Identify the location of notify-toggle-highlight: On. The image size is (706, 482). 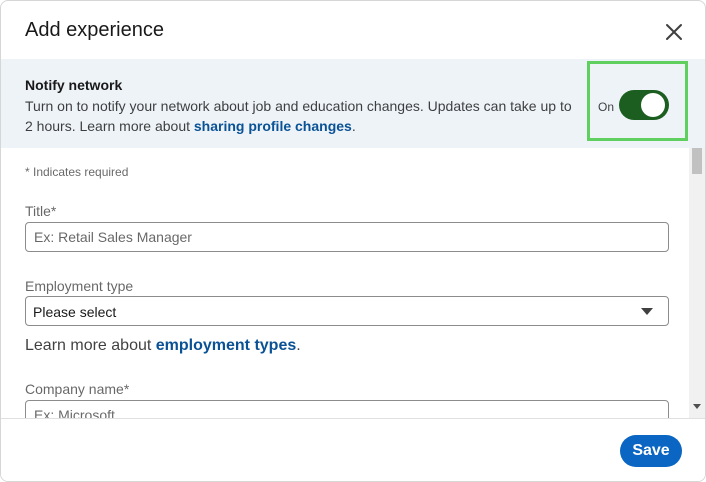
(637, 101).